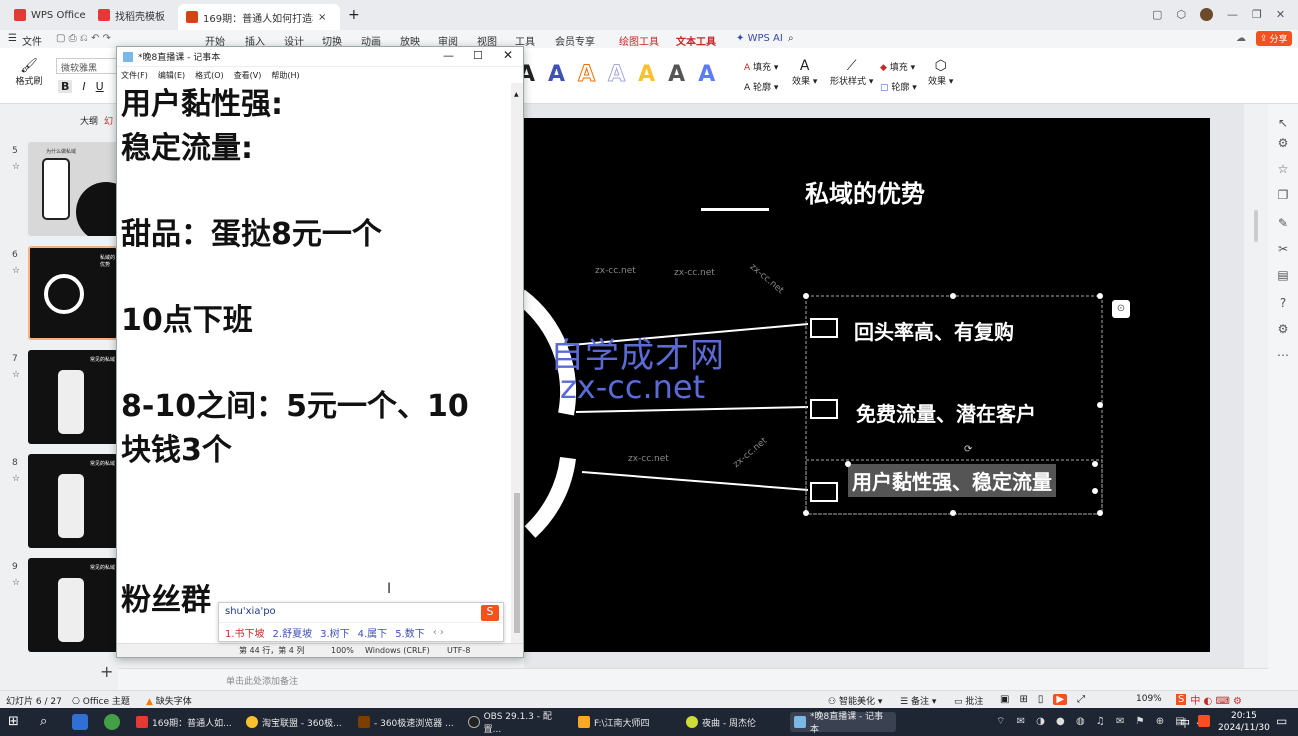 This screenshot has height=736, width=1298. Describe the element at coordinates (1283, 195) in the screenshot. I see `copy-icon: ❐` at that location.